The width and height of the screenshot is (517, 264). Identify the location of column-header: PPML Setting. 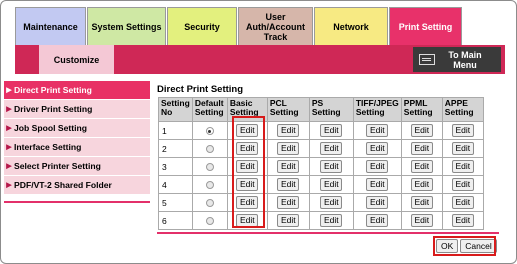
(421, 109).